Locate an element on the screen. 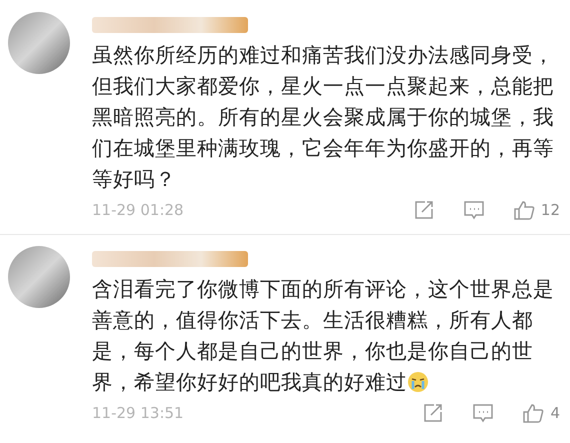 This screenshot has height=443, width=570. like-count: 4 is located at coordinates (555, 413).